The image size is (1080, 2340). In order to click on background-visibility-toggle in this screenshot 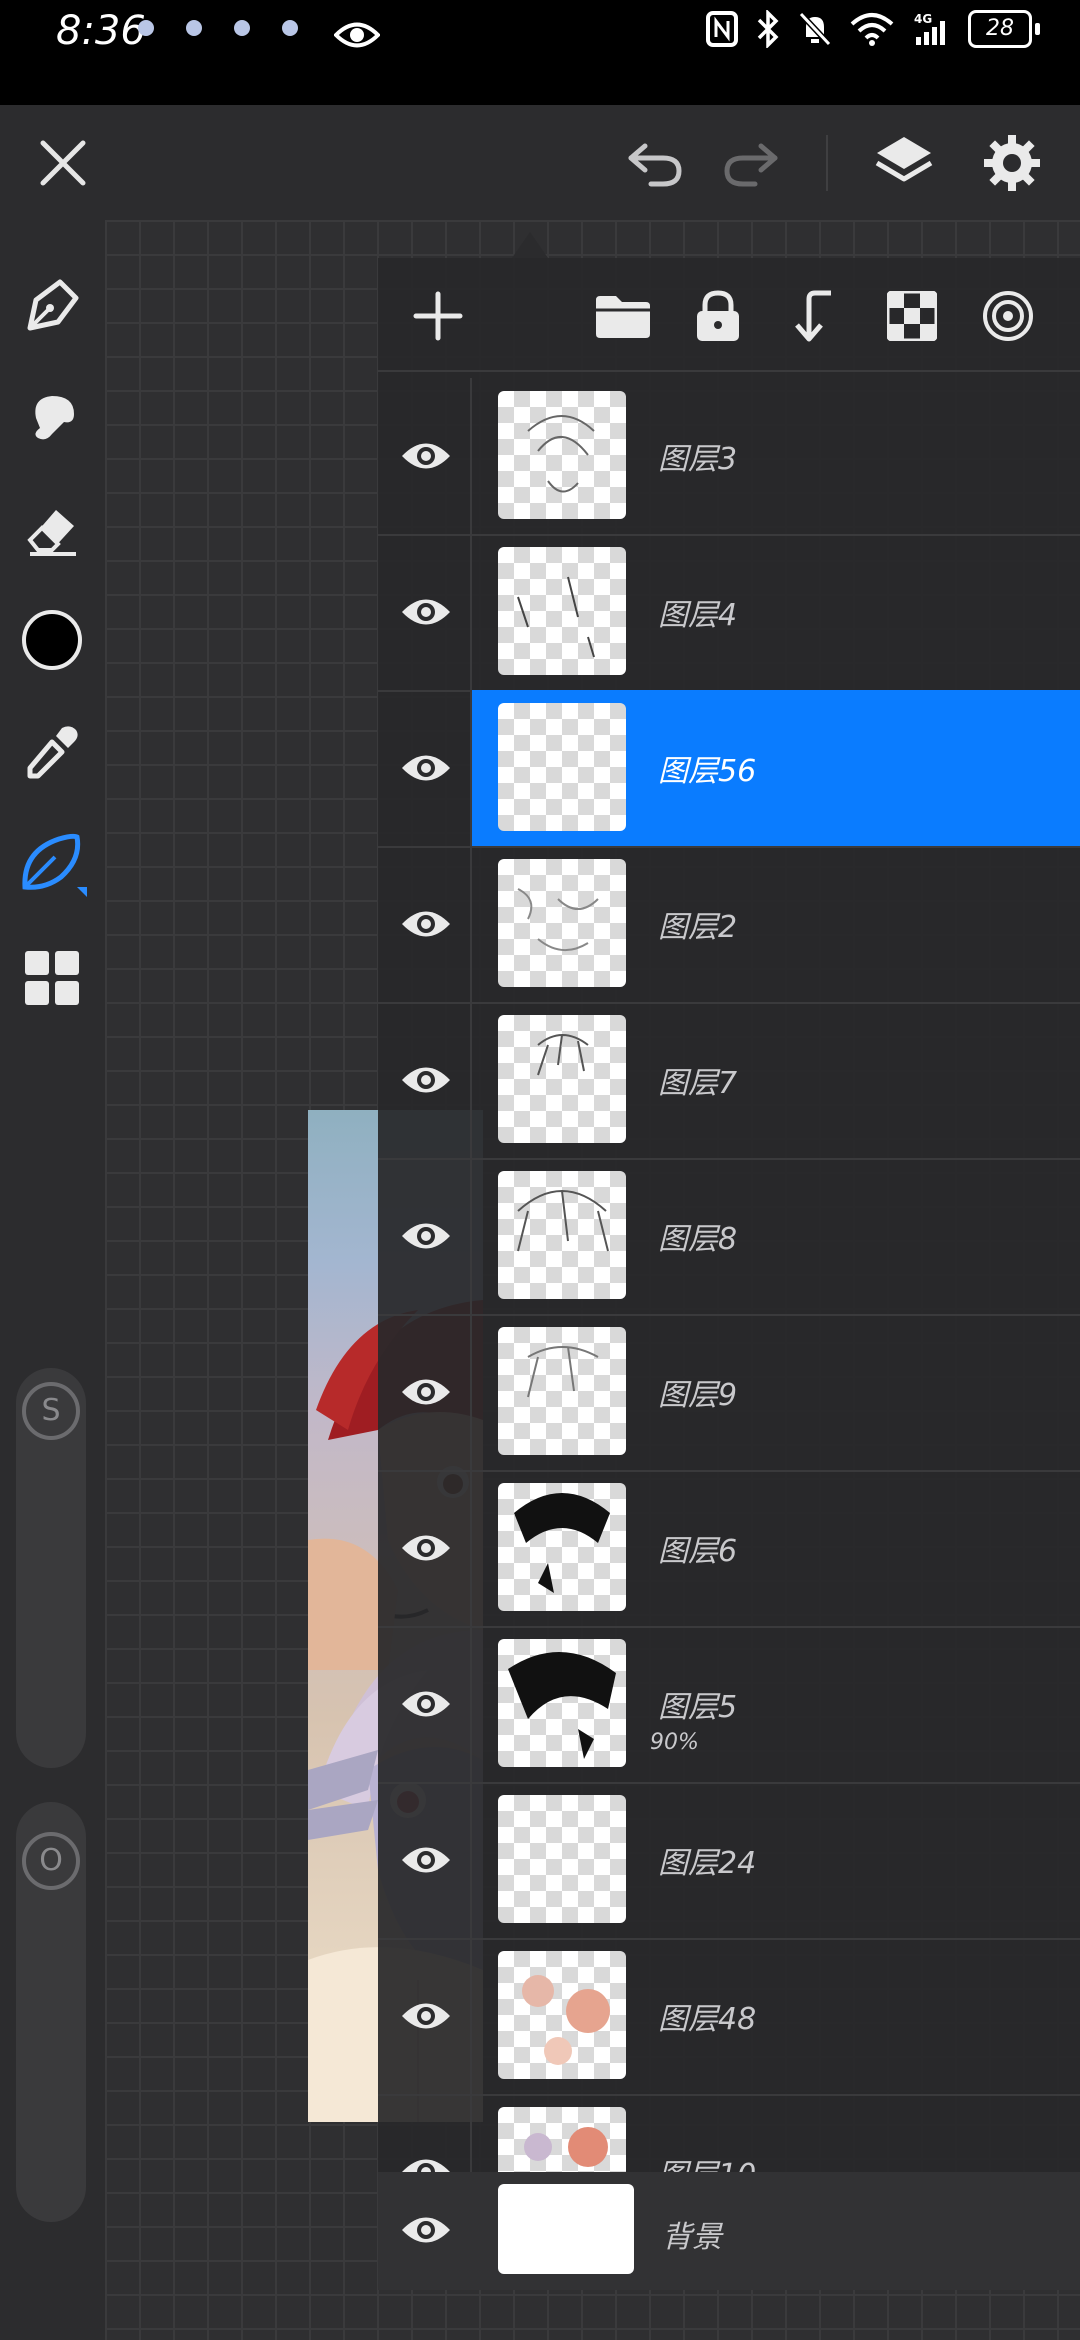, I will do `click(426, 2230)`.